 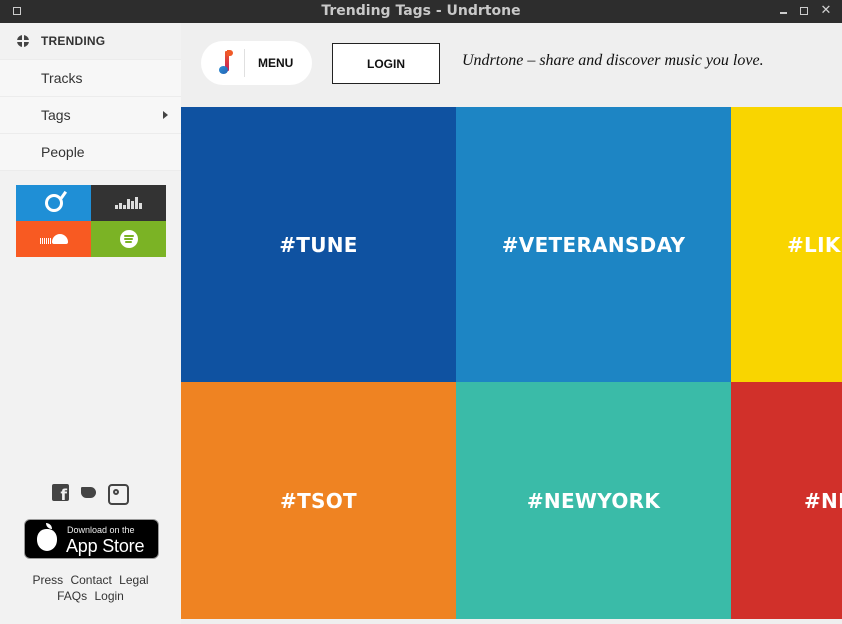 I want to click on tag-tile-ne: #NE, so click(x=786, y=500).